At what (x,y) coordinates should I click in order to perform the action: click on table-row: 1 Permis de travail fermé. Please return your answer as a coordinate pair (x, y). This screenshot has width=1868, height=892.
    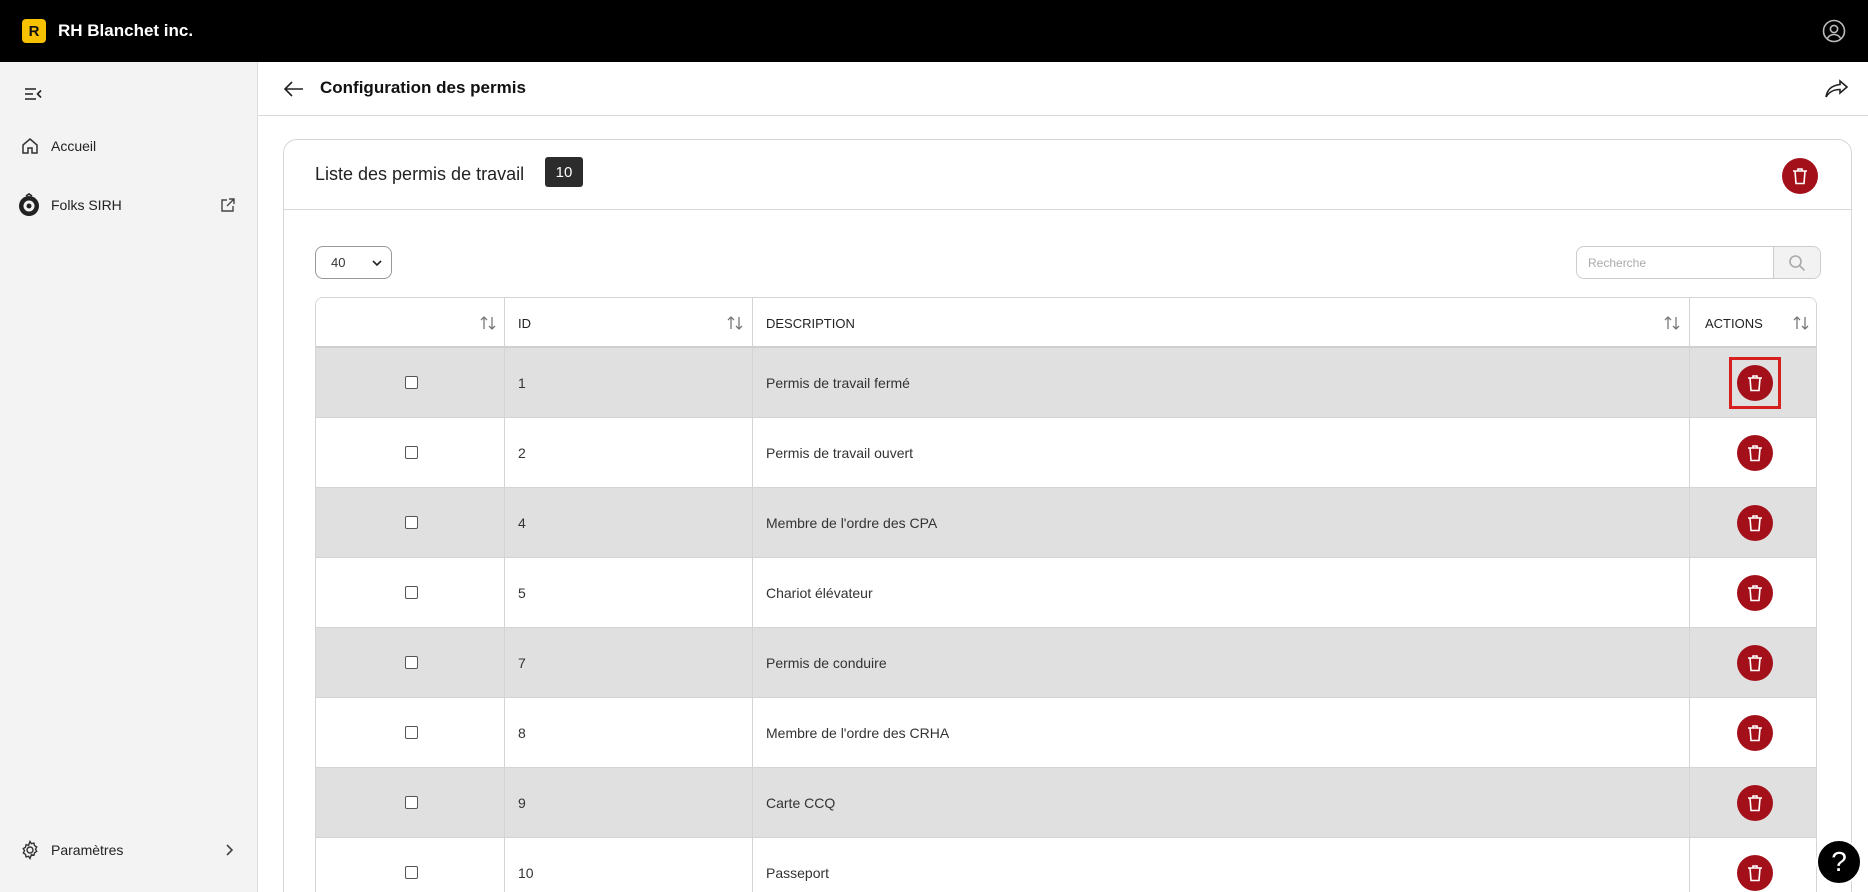
    Looking at the image, I should click on (1066, 383).